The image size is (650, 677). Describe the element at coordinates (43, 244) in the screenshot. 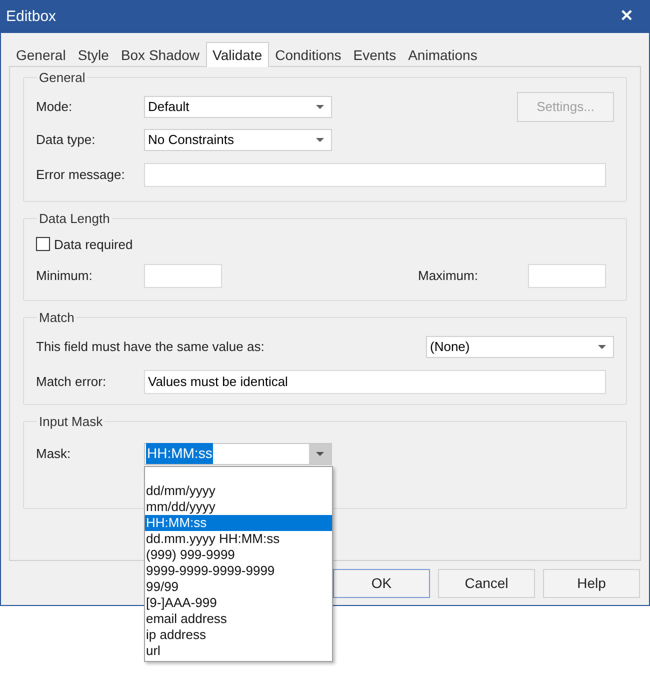

I see `checkbox` at that location.